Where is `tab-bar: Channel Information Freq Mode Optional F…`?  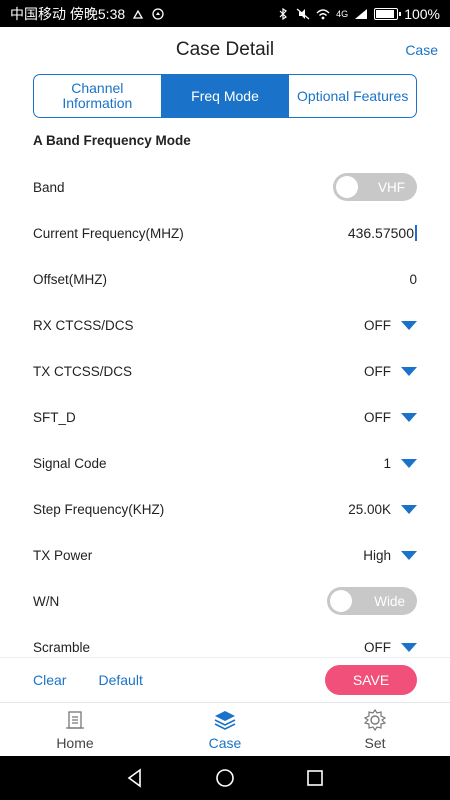 tab-bar: Channel Information Freq Mode Optional F… is located at coordinates (225, 96).